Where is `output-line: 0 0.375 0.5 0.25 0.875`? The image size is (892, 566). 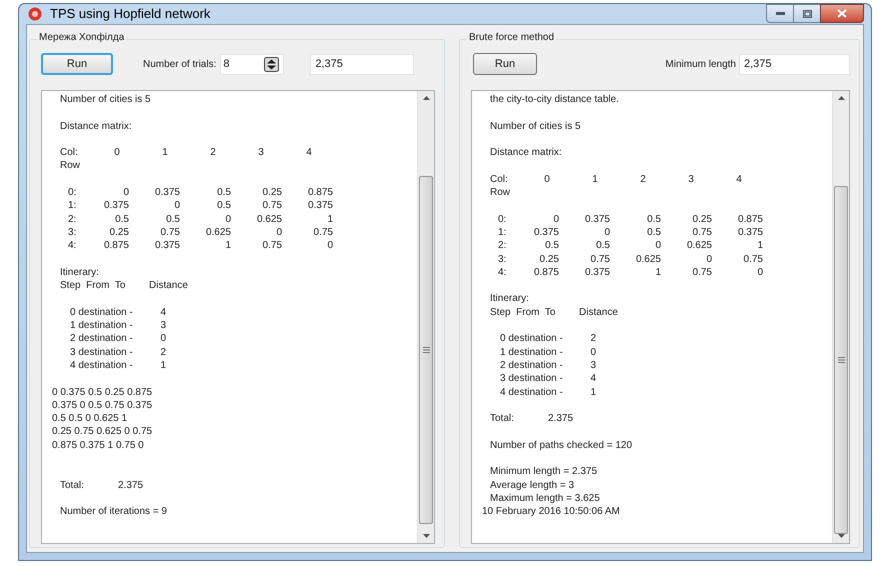 output-line: 0 0.375 0.5 0.25 0.875 is located at coordinates (101, 392).